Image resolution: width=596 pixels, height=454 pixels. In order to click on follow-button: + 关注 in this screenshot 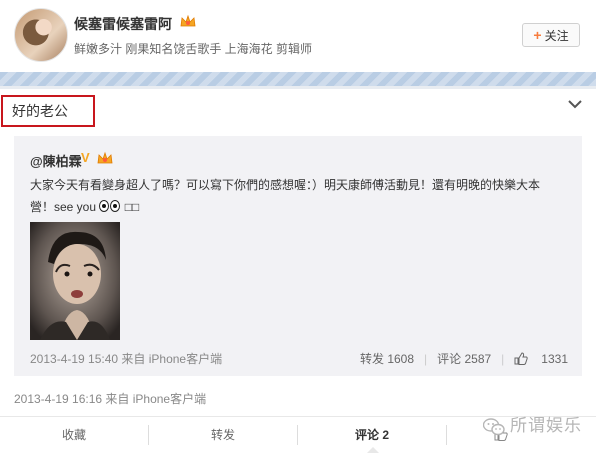, I will do `click(551, 35)`.